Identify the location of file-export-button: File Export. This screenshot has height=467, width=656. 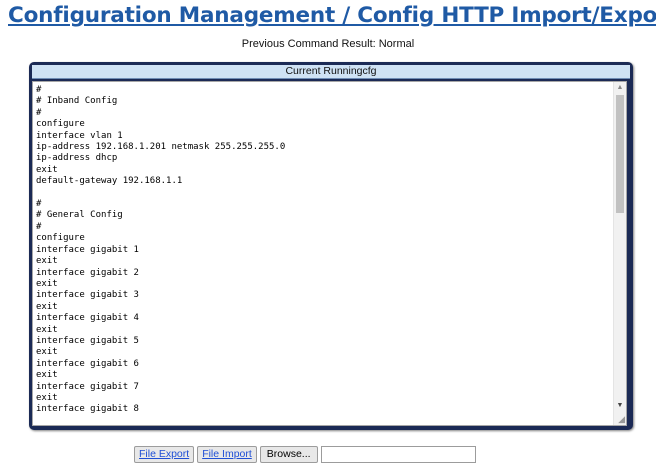
(164, 454).